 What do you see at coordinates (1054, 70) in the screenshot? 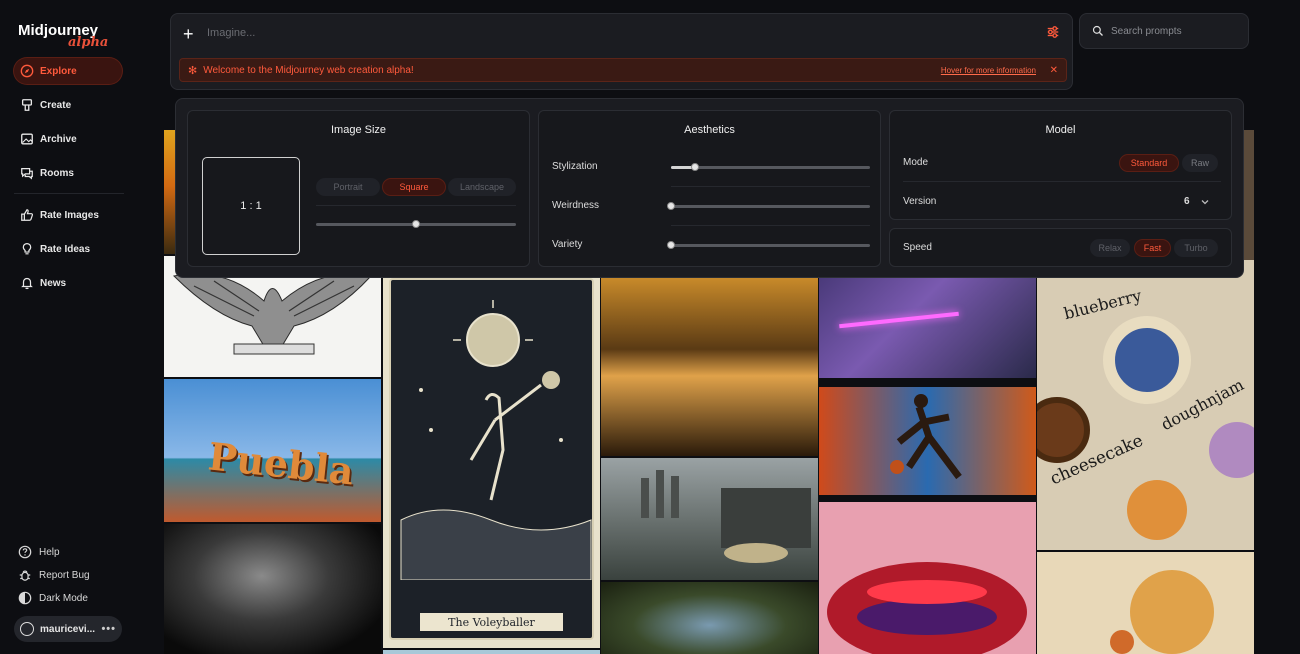
I see `close-icon: ✕` at bounding box center [1054, 70].